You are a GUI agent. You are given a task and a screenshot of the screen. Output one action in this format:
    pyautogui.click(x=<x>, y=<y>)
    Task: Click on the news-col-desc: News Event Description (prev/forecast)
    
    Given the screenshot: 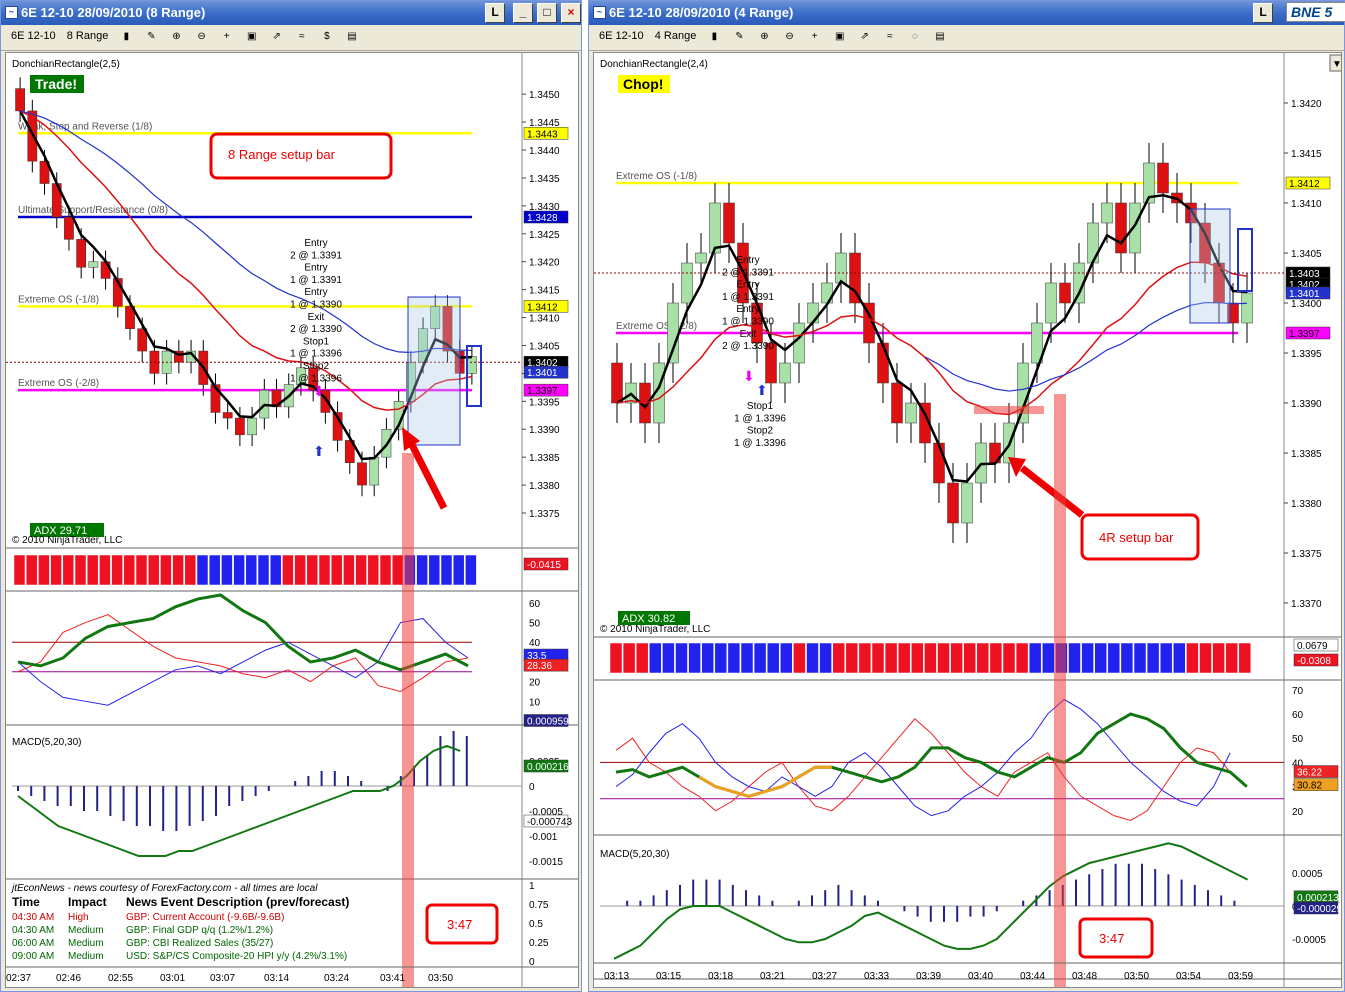 What is the action you would take?
    pyautogui.click(x=237, y=902)
    